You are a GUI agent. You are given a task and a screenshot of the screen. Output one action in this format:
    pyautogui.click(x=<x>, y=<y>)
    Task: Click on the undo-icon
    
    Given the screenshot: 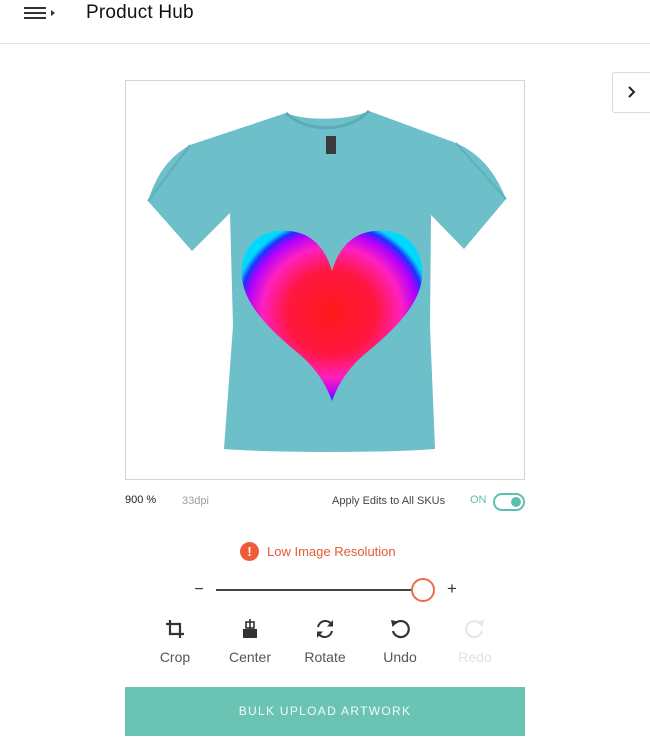 What is the action you would take?
    pyautogui.click(x=400, y=629)
    